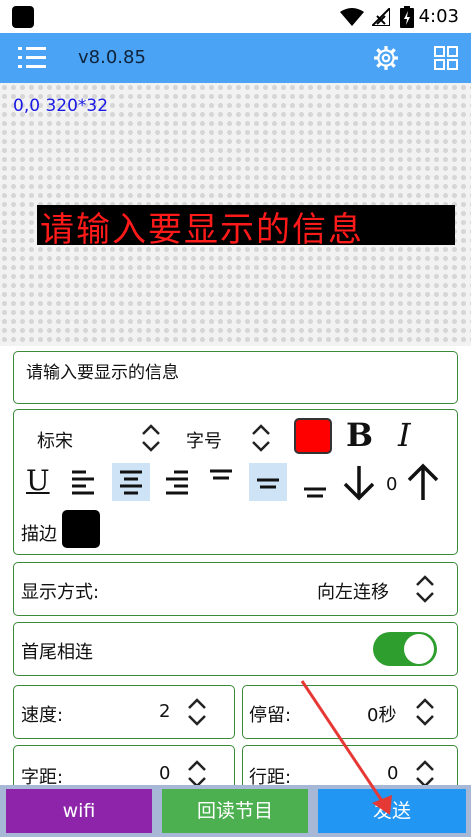 Image resolution: width=471 pixels, height=837 pixels. Describe the element at coordinates (55, 440) in the screenshot. I see `font-family-value: 标宋` at that location.